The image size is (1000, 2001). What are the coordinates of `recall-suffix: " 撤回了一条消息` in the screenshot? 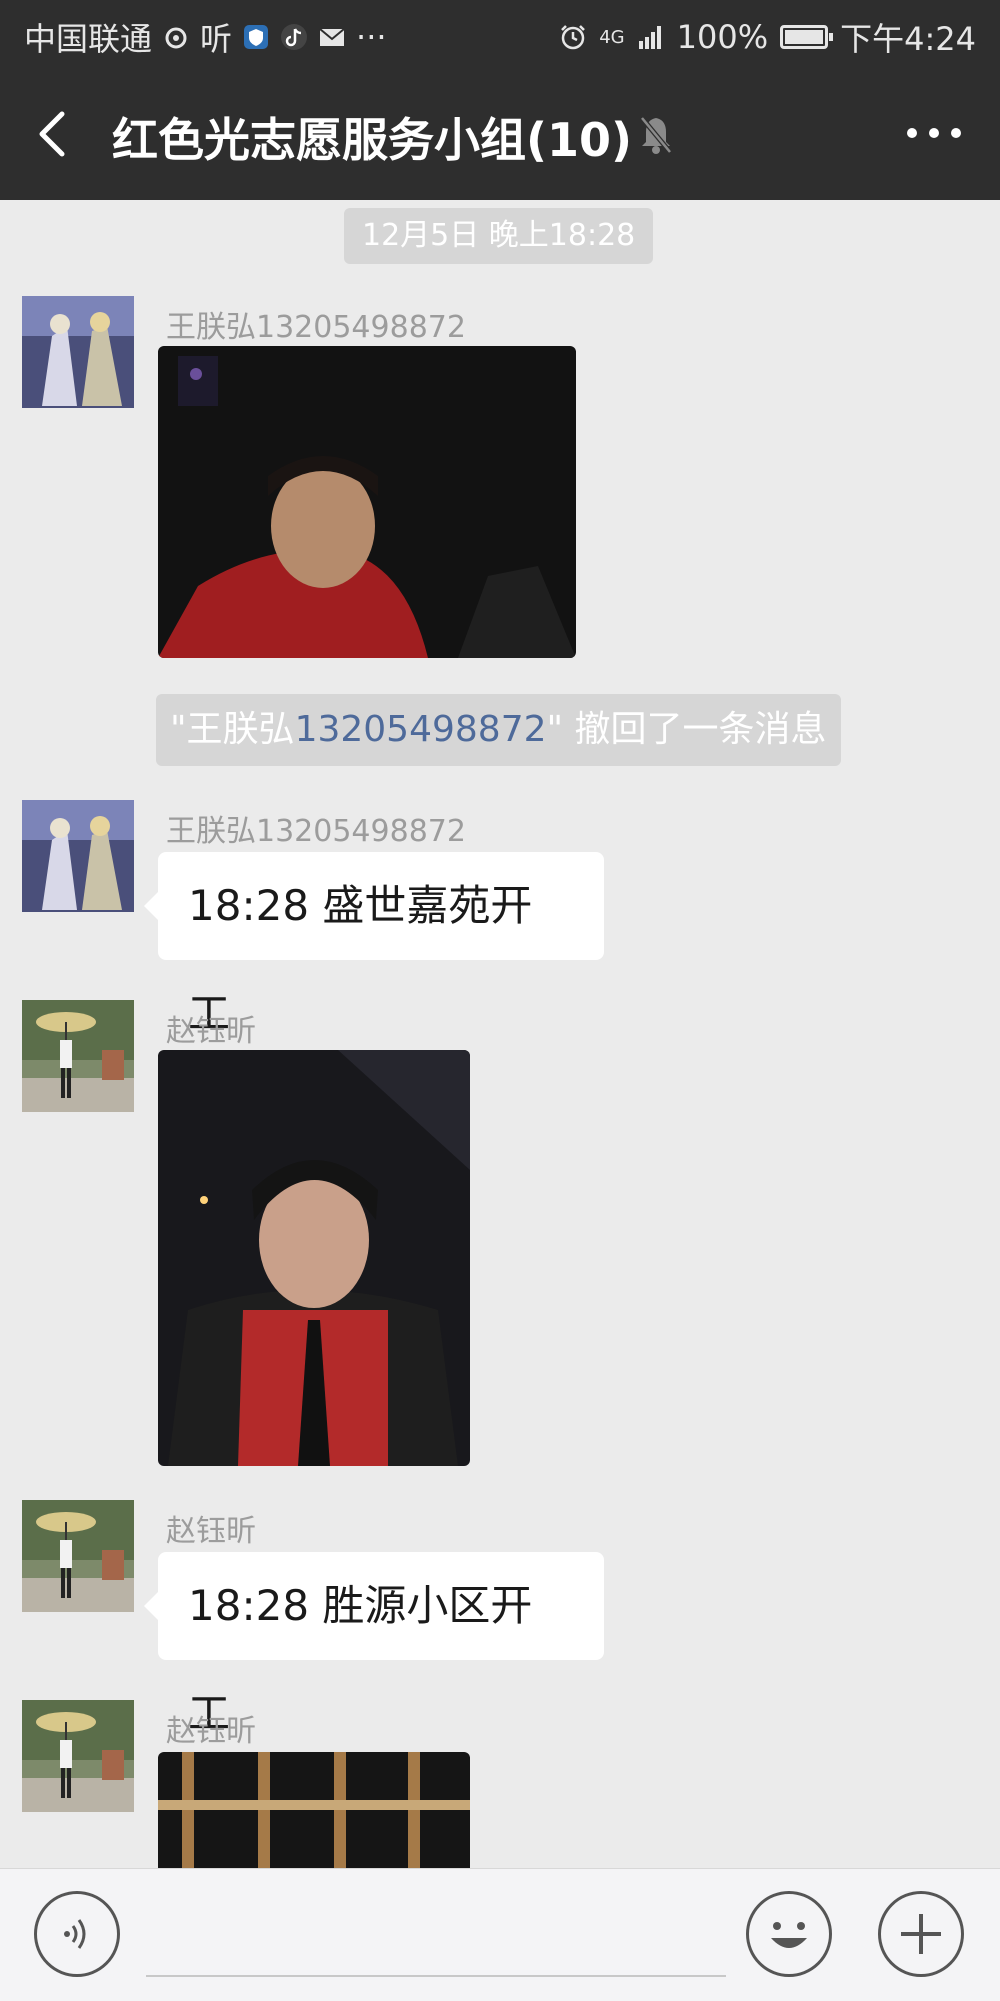 It's located at (686, 729).